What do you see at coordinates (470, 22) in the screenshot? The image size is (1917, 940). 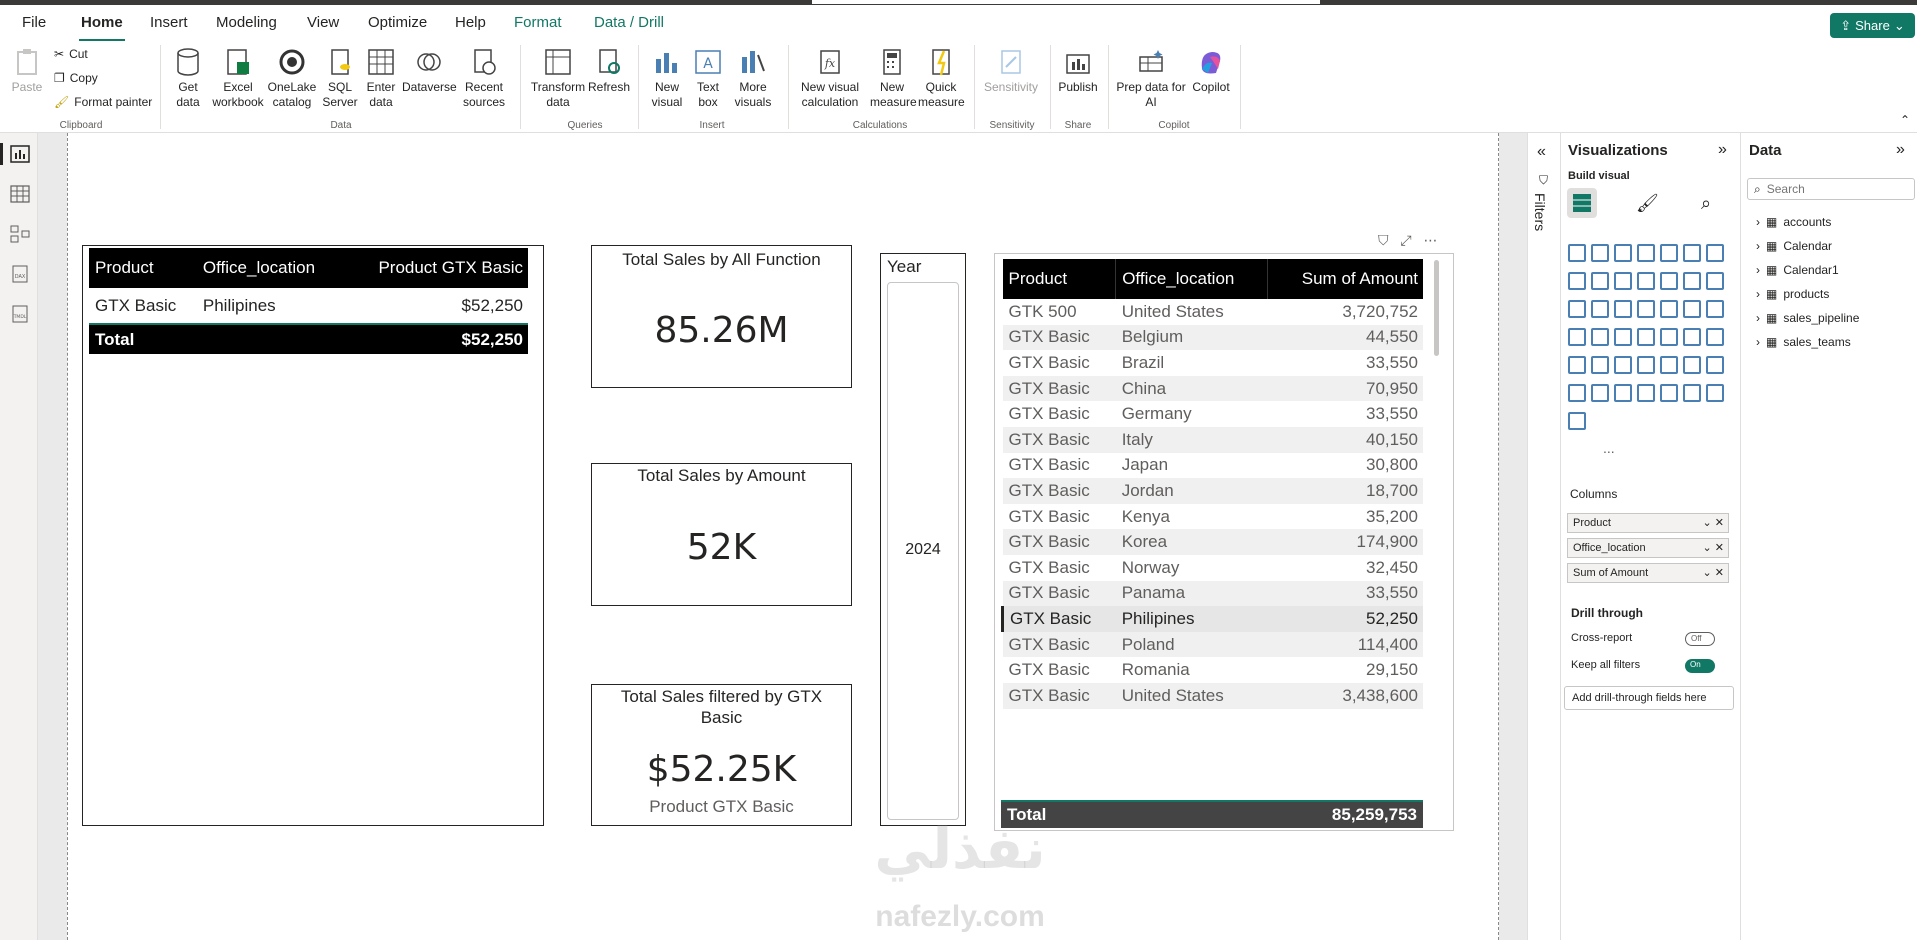 I see `tab-help: Help` at bounding box center [470, 22].